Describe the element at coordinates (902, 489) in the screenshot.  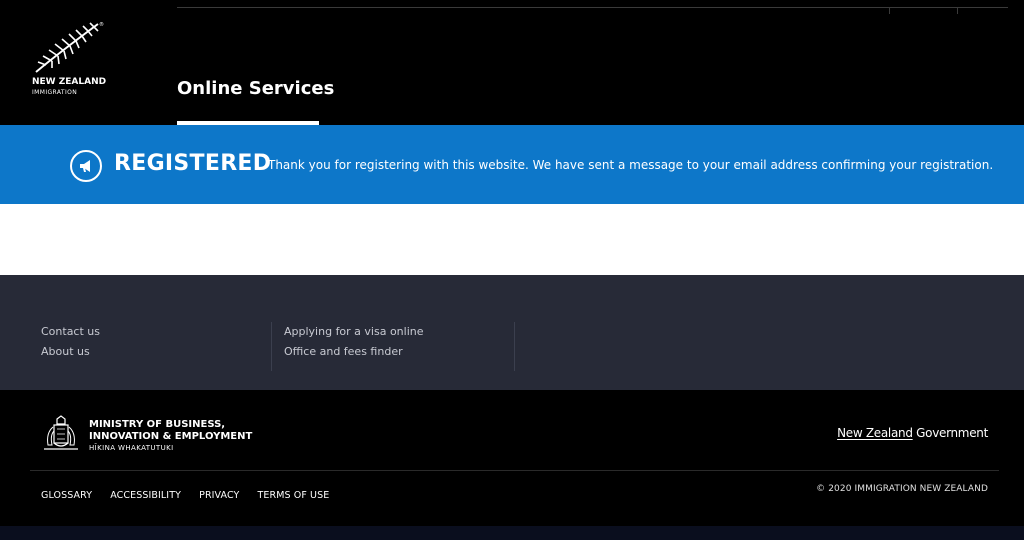
I see `copyright-notice: © 2020 IMMIGRATION NEW ZEALAND` at that location.